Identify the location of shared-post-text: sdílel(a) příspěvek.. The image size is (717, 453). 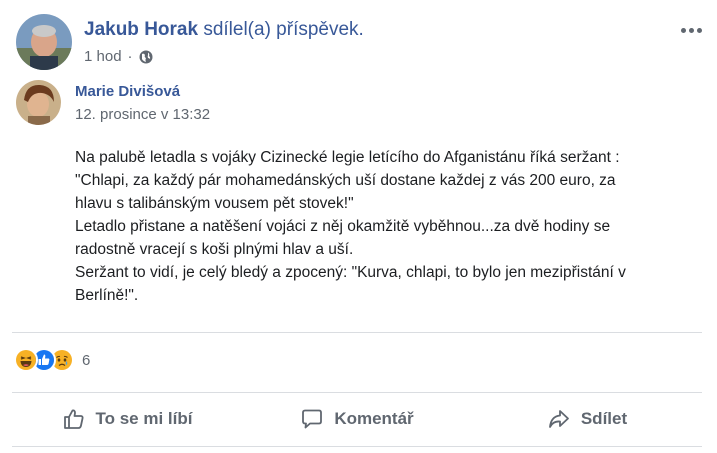
(283, 29).